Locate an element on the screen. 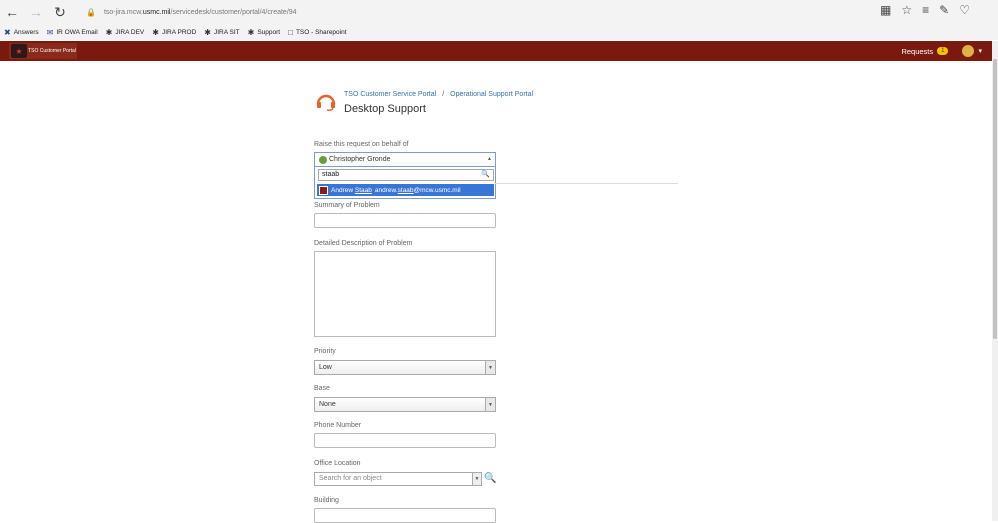 This screenshot has height=523, width=998. bookmark-support: ✱ Support is located at coordinates (264, 32).